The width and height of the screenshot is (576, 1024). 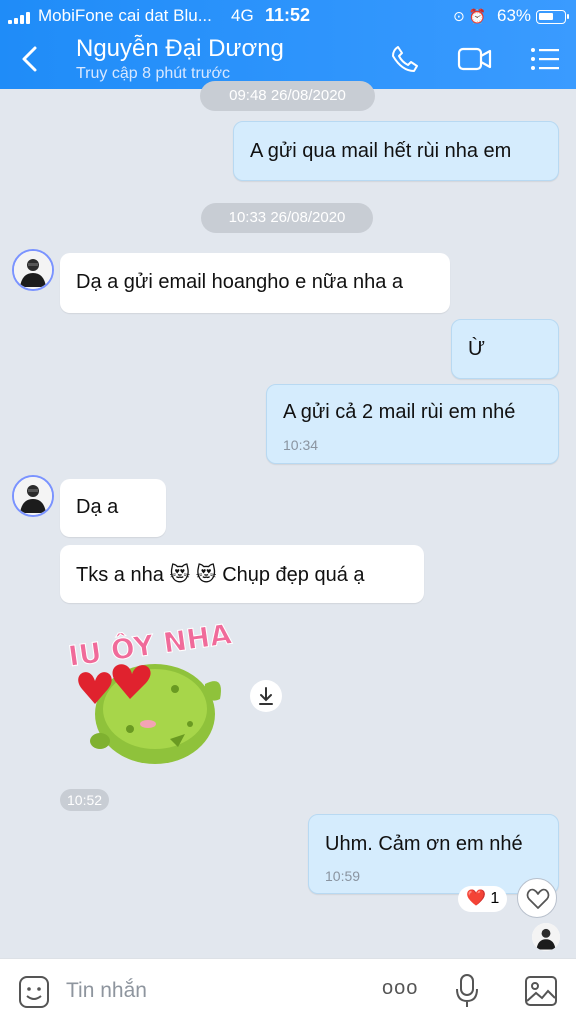 What do you see at coordinates (242, 15) in the screenshot?
I see `network-type: 4G` at bounding box center [242, 15].